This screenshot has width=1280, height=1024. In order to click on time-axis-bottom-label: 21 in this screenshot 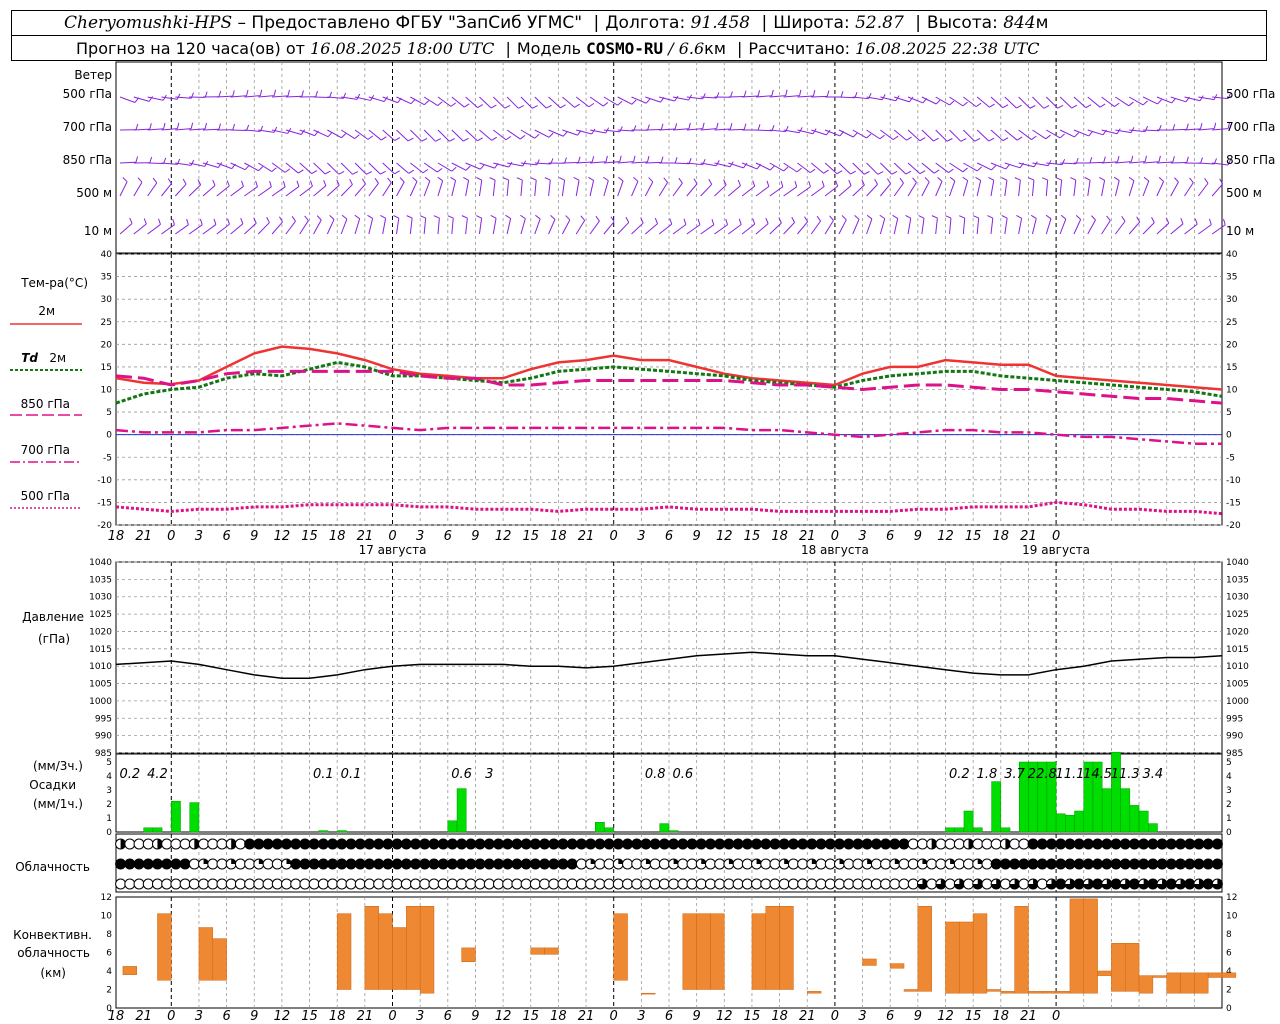, I will do `click(586, 1016)`.